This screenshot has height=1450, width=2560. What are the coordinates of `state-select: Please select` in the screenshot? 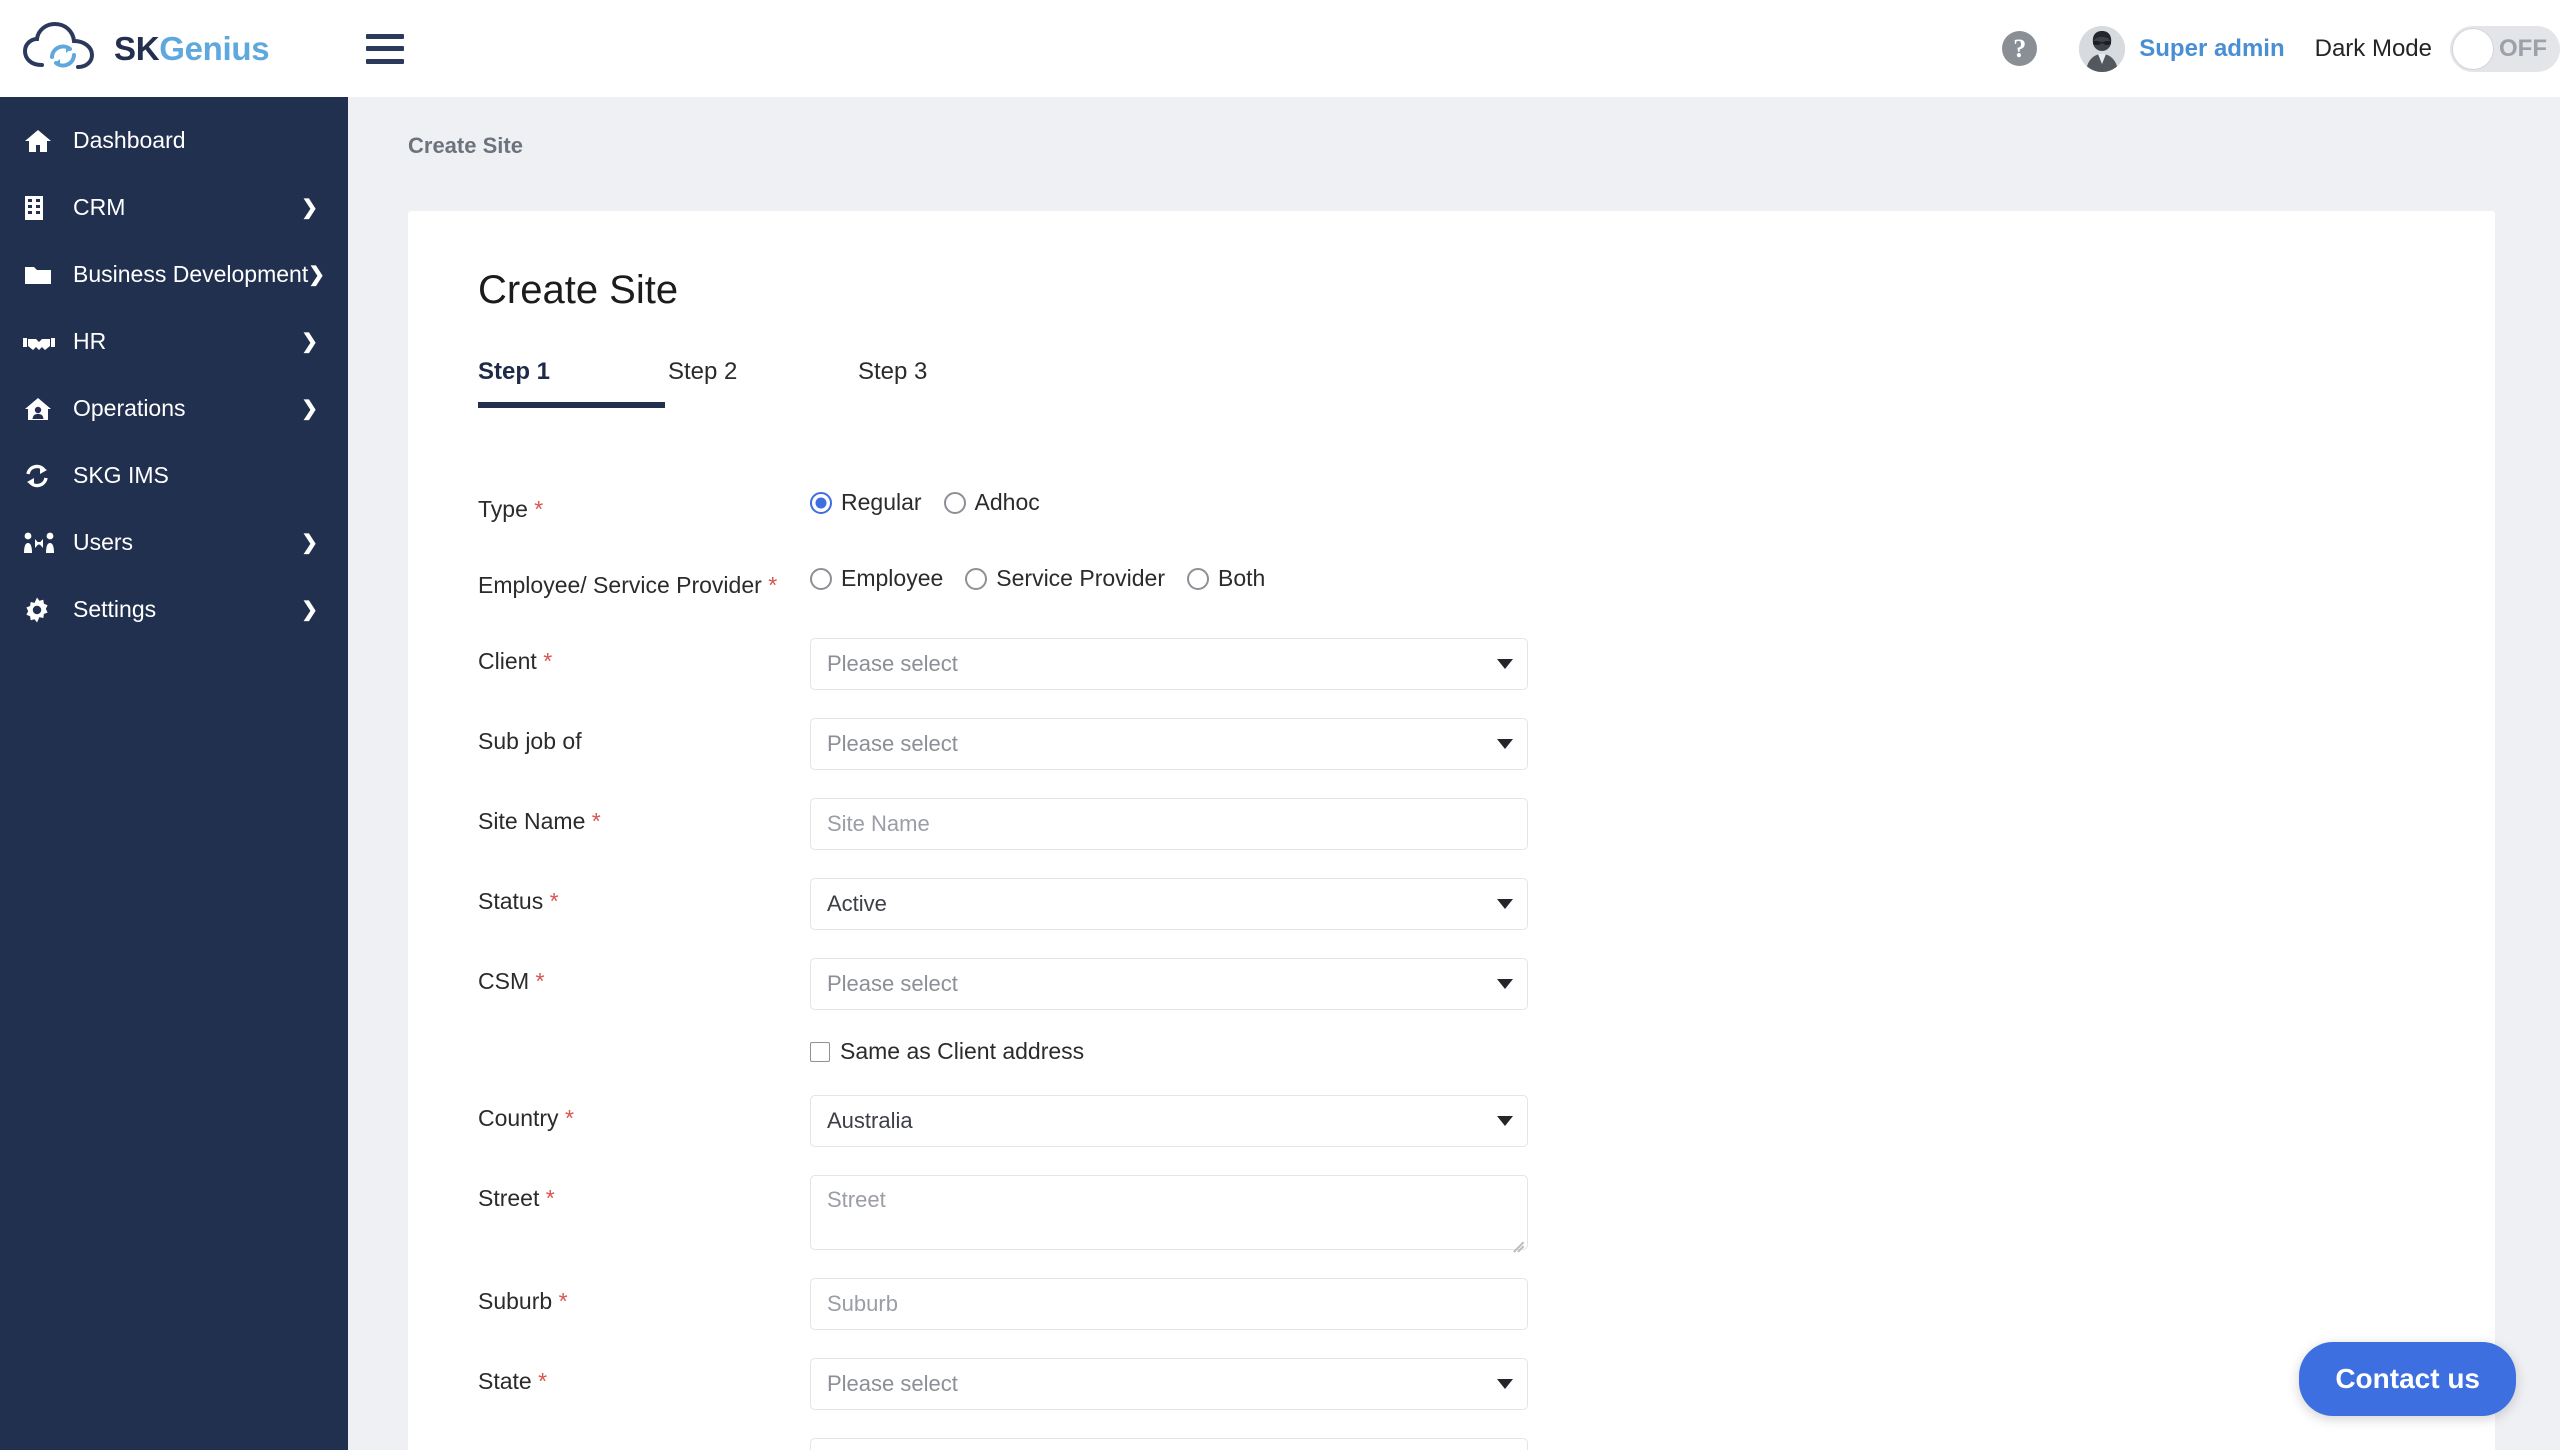 It's located at (1169, 1384).